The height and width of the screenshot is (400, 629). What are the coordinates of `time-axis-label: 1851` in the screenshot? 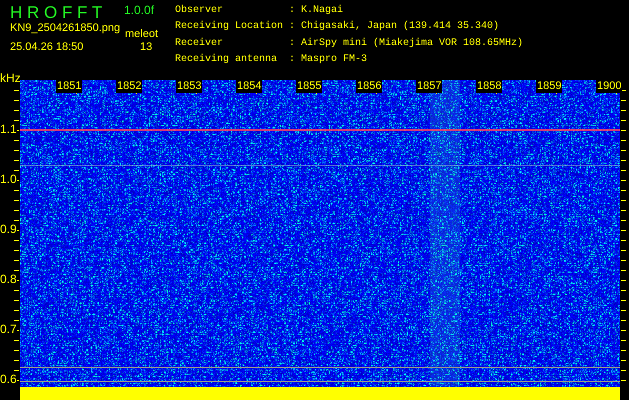 It's located at (69, 86).